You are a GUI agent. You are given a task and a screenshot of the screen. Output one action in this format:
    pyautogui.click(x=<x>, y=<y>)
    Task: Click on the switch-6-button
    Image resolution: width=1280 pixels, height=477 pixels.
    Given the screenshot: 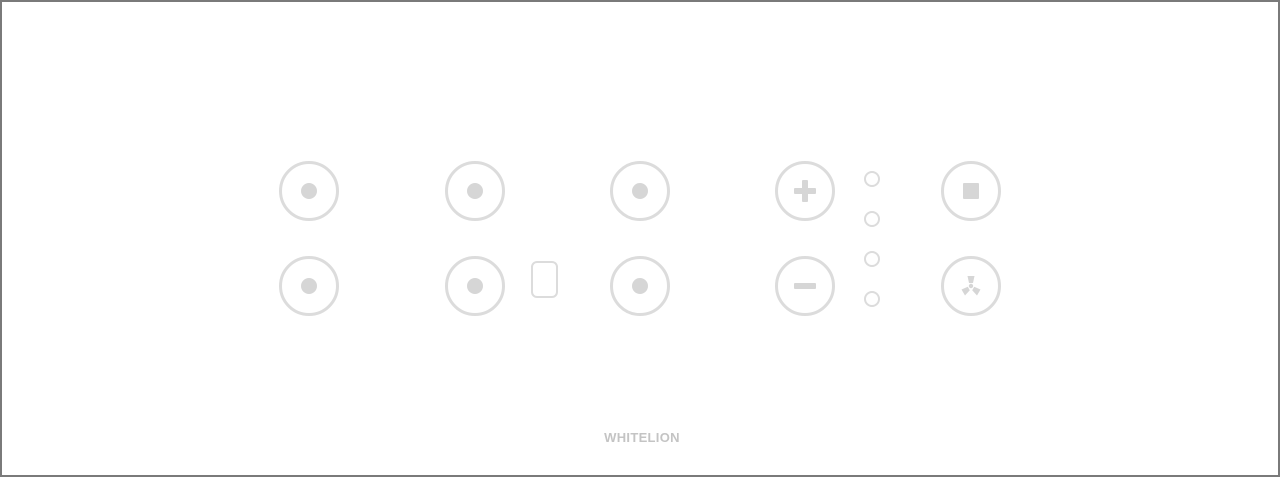 What is the action you would take?
    pyautogui.click(x=640, y=286)
    